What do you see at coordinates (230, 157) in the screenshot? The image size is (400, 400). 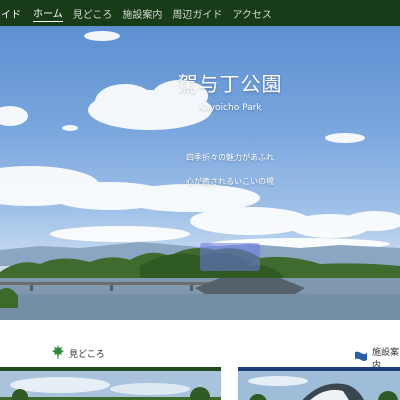 I see `hero-tagline-1: 四季折々の魅力があふれ` at bounding box center [230, 157].